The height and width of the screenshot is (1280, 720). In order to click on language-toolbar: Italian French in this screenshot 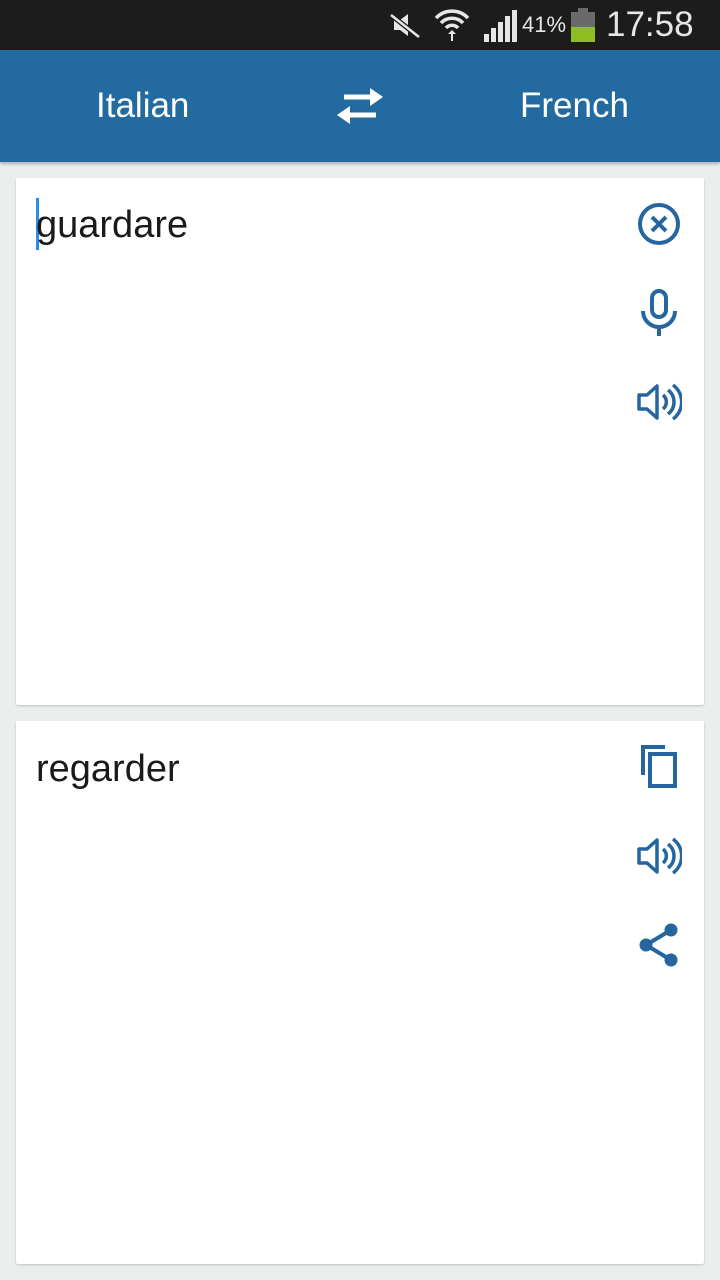, I will do `click(360, 106)`.